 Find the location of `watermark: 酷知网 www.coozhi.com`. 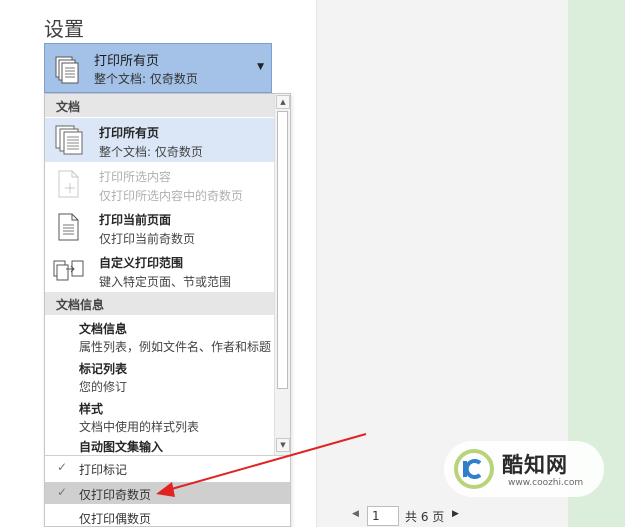

watermark: 酷知网 www.coozhi.com is located at coordinates (524, 469).